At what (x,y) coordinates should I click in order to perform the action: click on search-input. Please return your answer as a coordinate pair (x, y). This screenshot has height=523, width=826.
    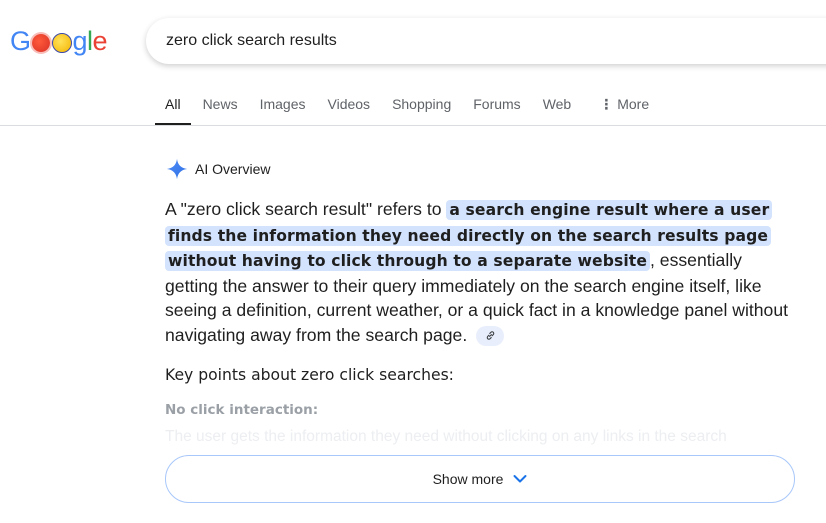
    Looking at the image, I should click on (466, 41).